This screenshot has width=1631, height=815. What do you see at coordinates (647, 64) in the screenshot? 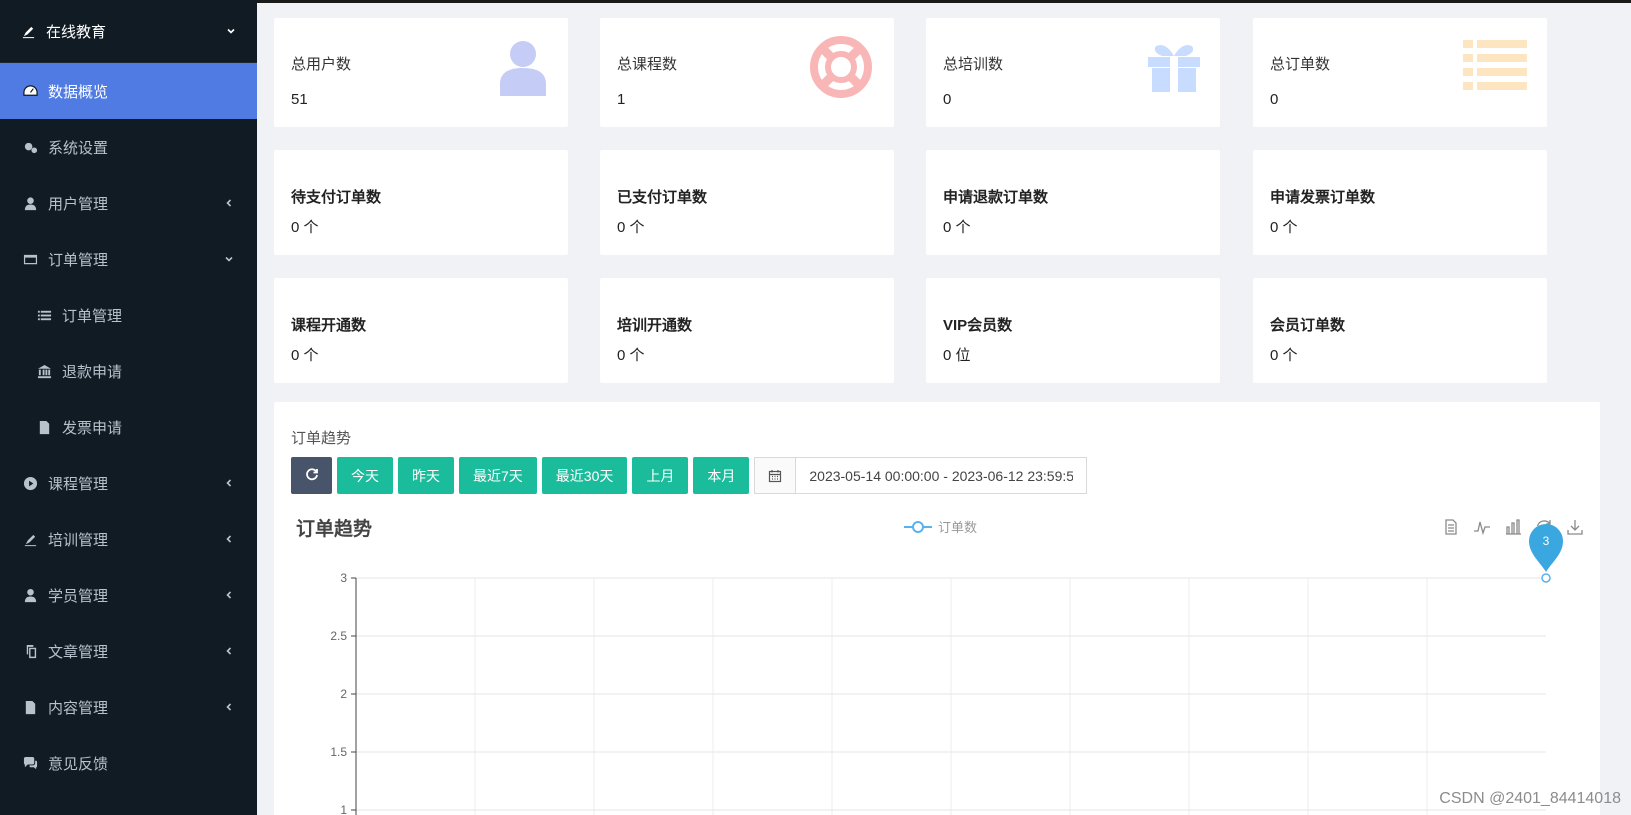
I see `stat-title: 总课程数` at bounding box center [647, 64].